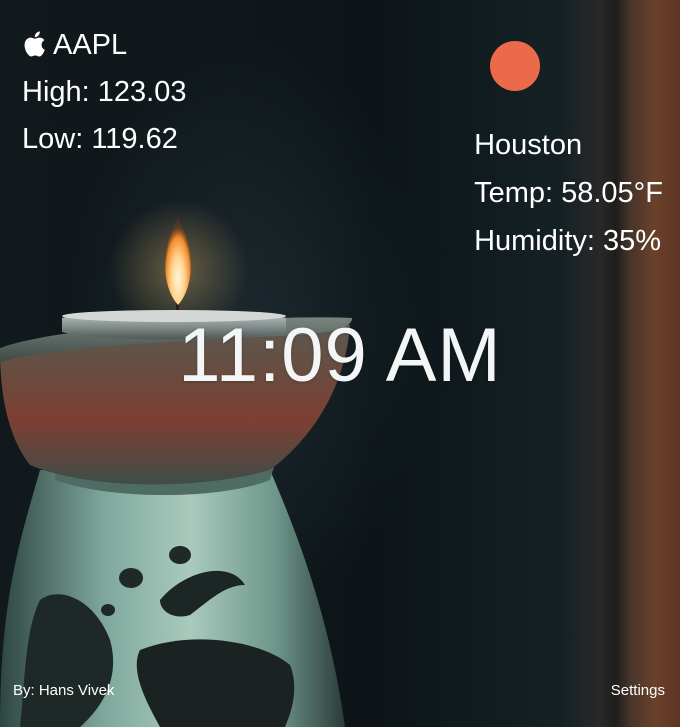  What do you see at coordinates (34, 43) in the screenshot?
I see `apple-icon` at bounding box center [34, 43].